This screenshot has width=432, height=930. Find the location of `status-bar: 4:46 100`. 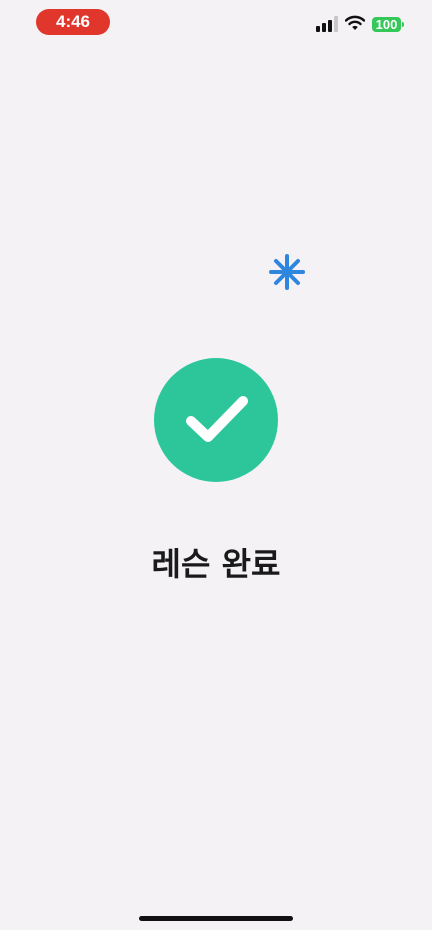

status-bar: 4:46 100 is located at coordinates (216, 22).